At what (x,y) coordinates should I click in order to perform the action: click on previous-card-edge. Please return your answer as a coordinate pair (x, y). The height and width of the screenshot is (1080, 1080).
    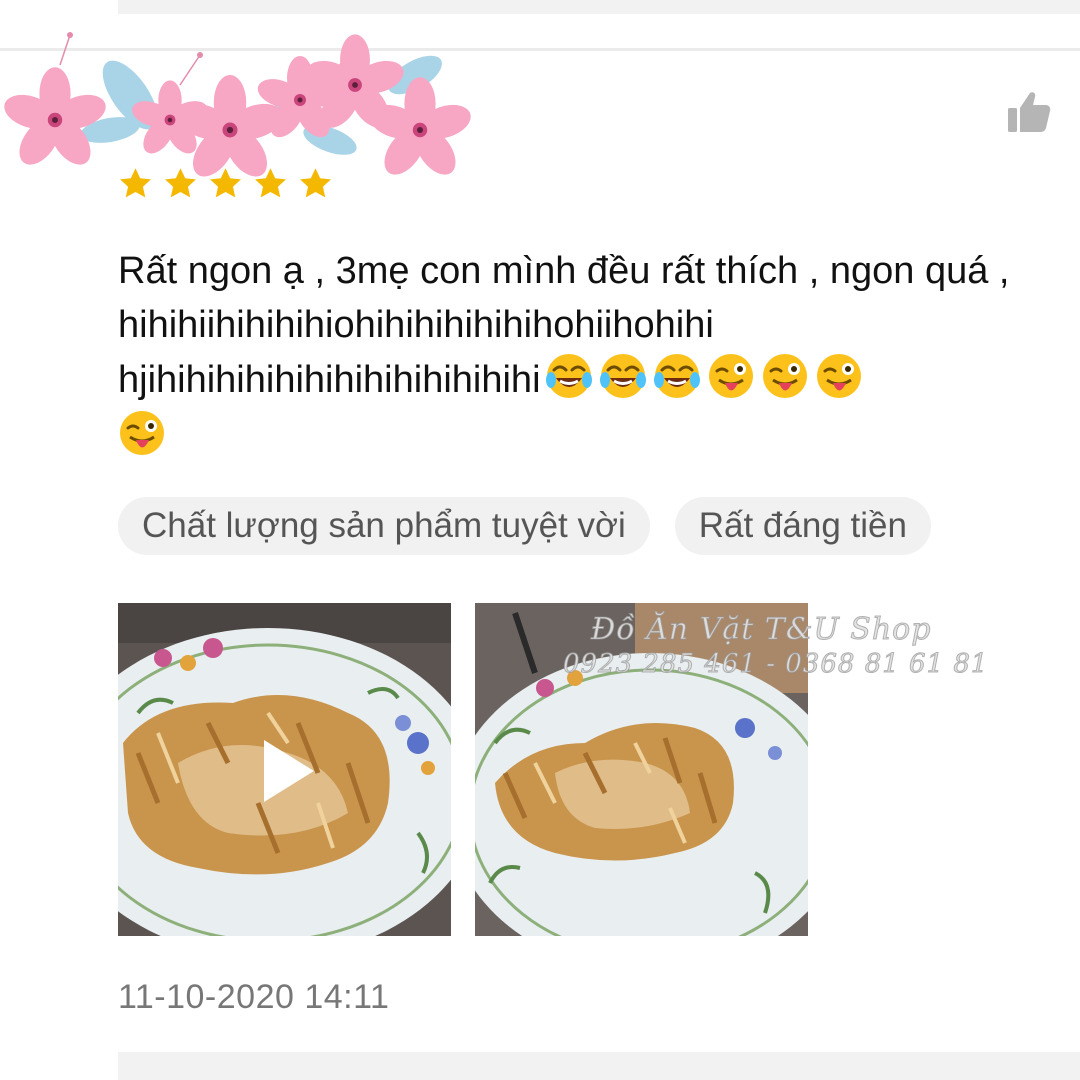
    Looking at the image, I should click on (599, 7).